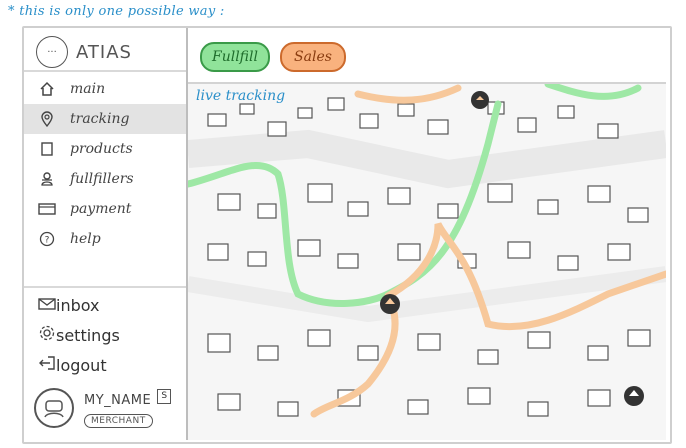 This screenshot has height=448, width=686. What do you see at coordinates (164, 396) in the screenshot?
I see `user-badge: S` at bounding box center [164, 396].